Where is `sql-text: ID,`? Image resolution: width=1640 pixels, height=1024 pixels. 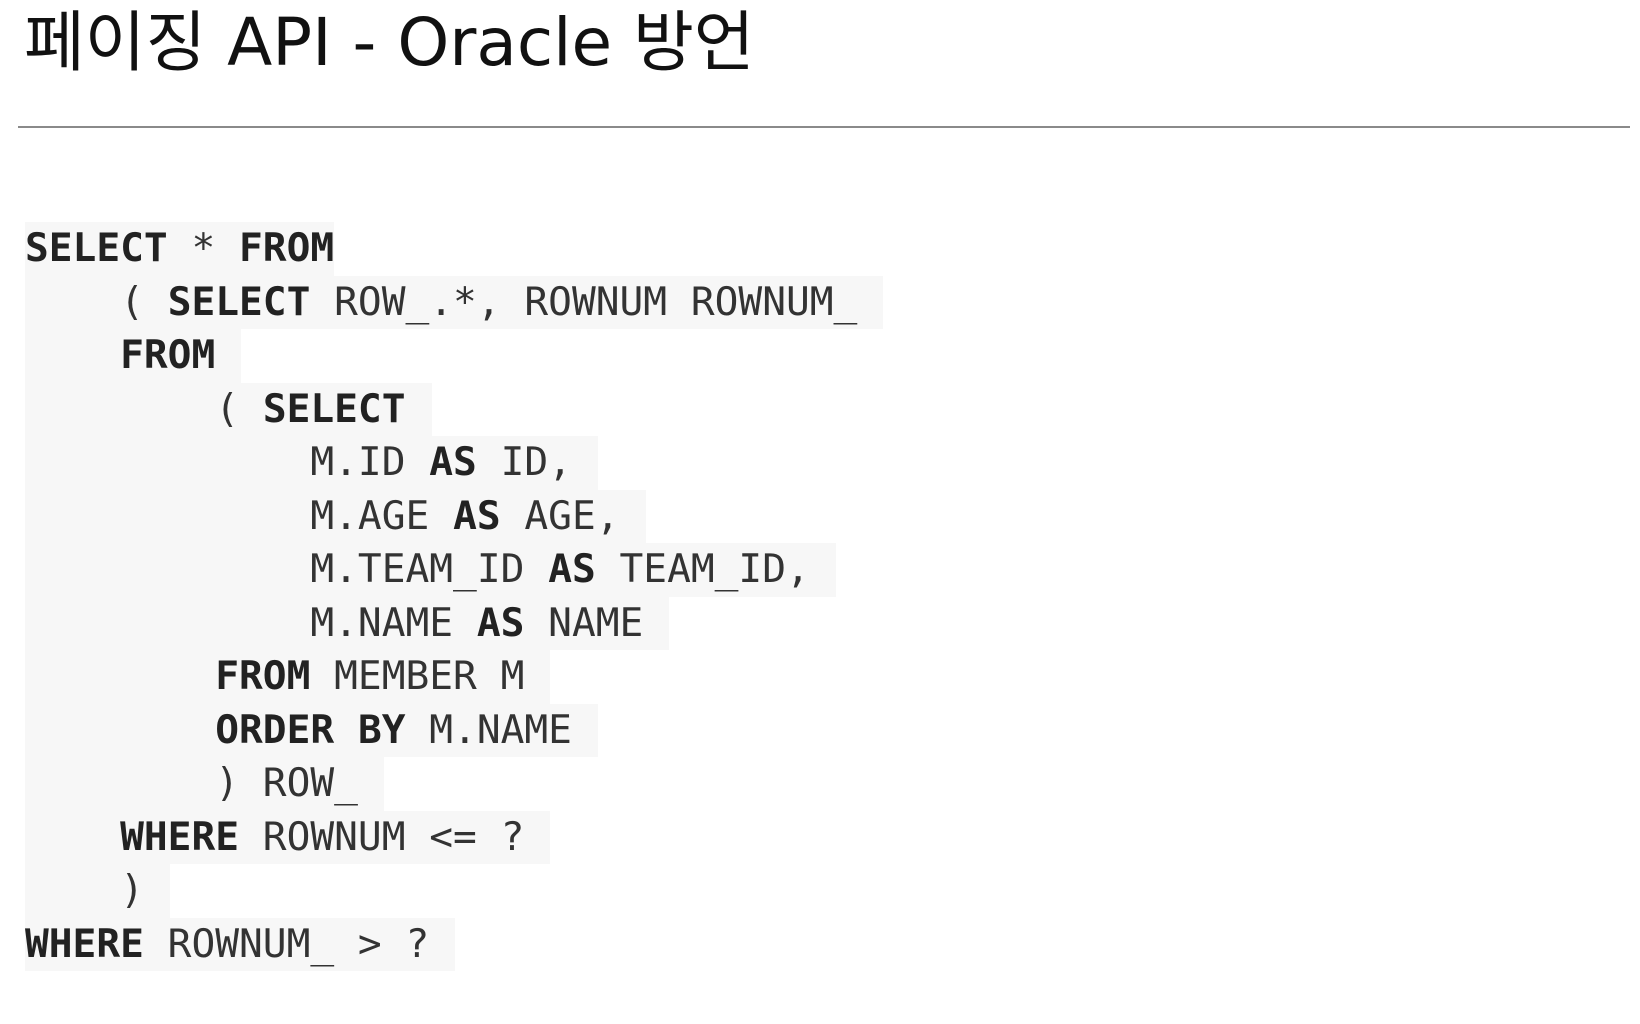 sql-text: ID, is located at coordinates (524, 462).